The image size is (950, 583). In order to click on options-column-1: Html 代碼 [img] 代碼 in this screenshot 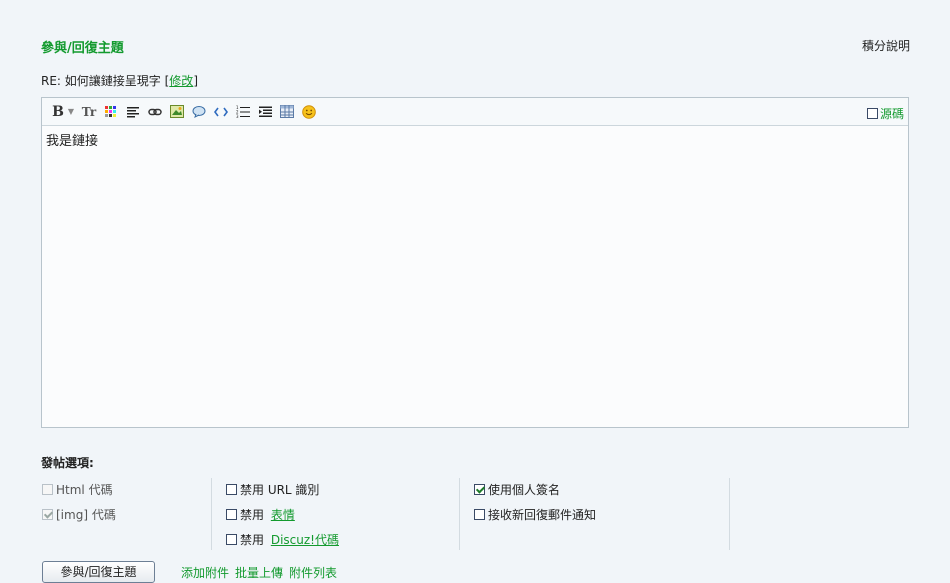, I will do `click(79, 502)`.